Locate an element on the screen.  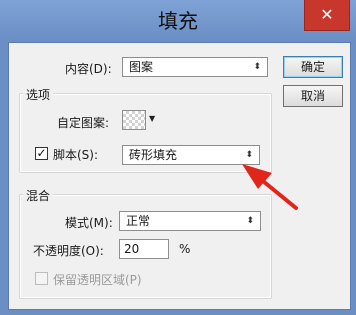
close-button: ✕ is located at coordinates (327, 15).